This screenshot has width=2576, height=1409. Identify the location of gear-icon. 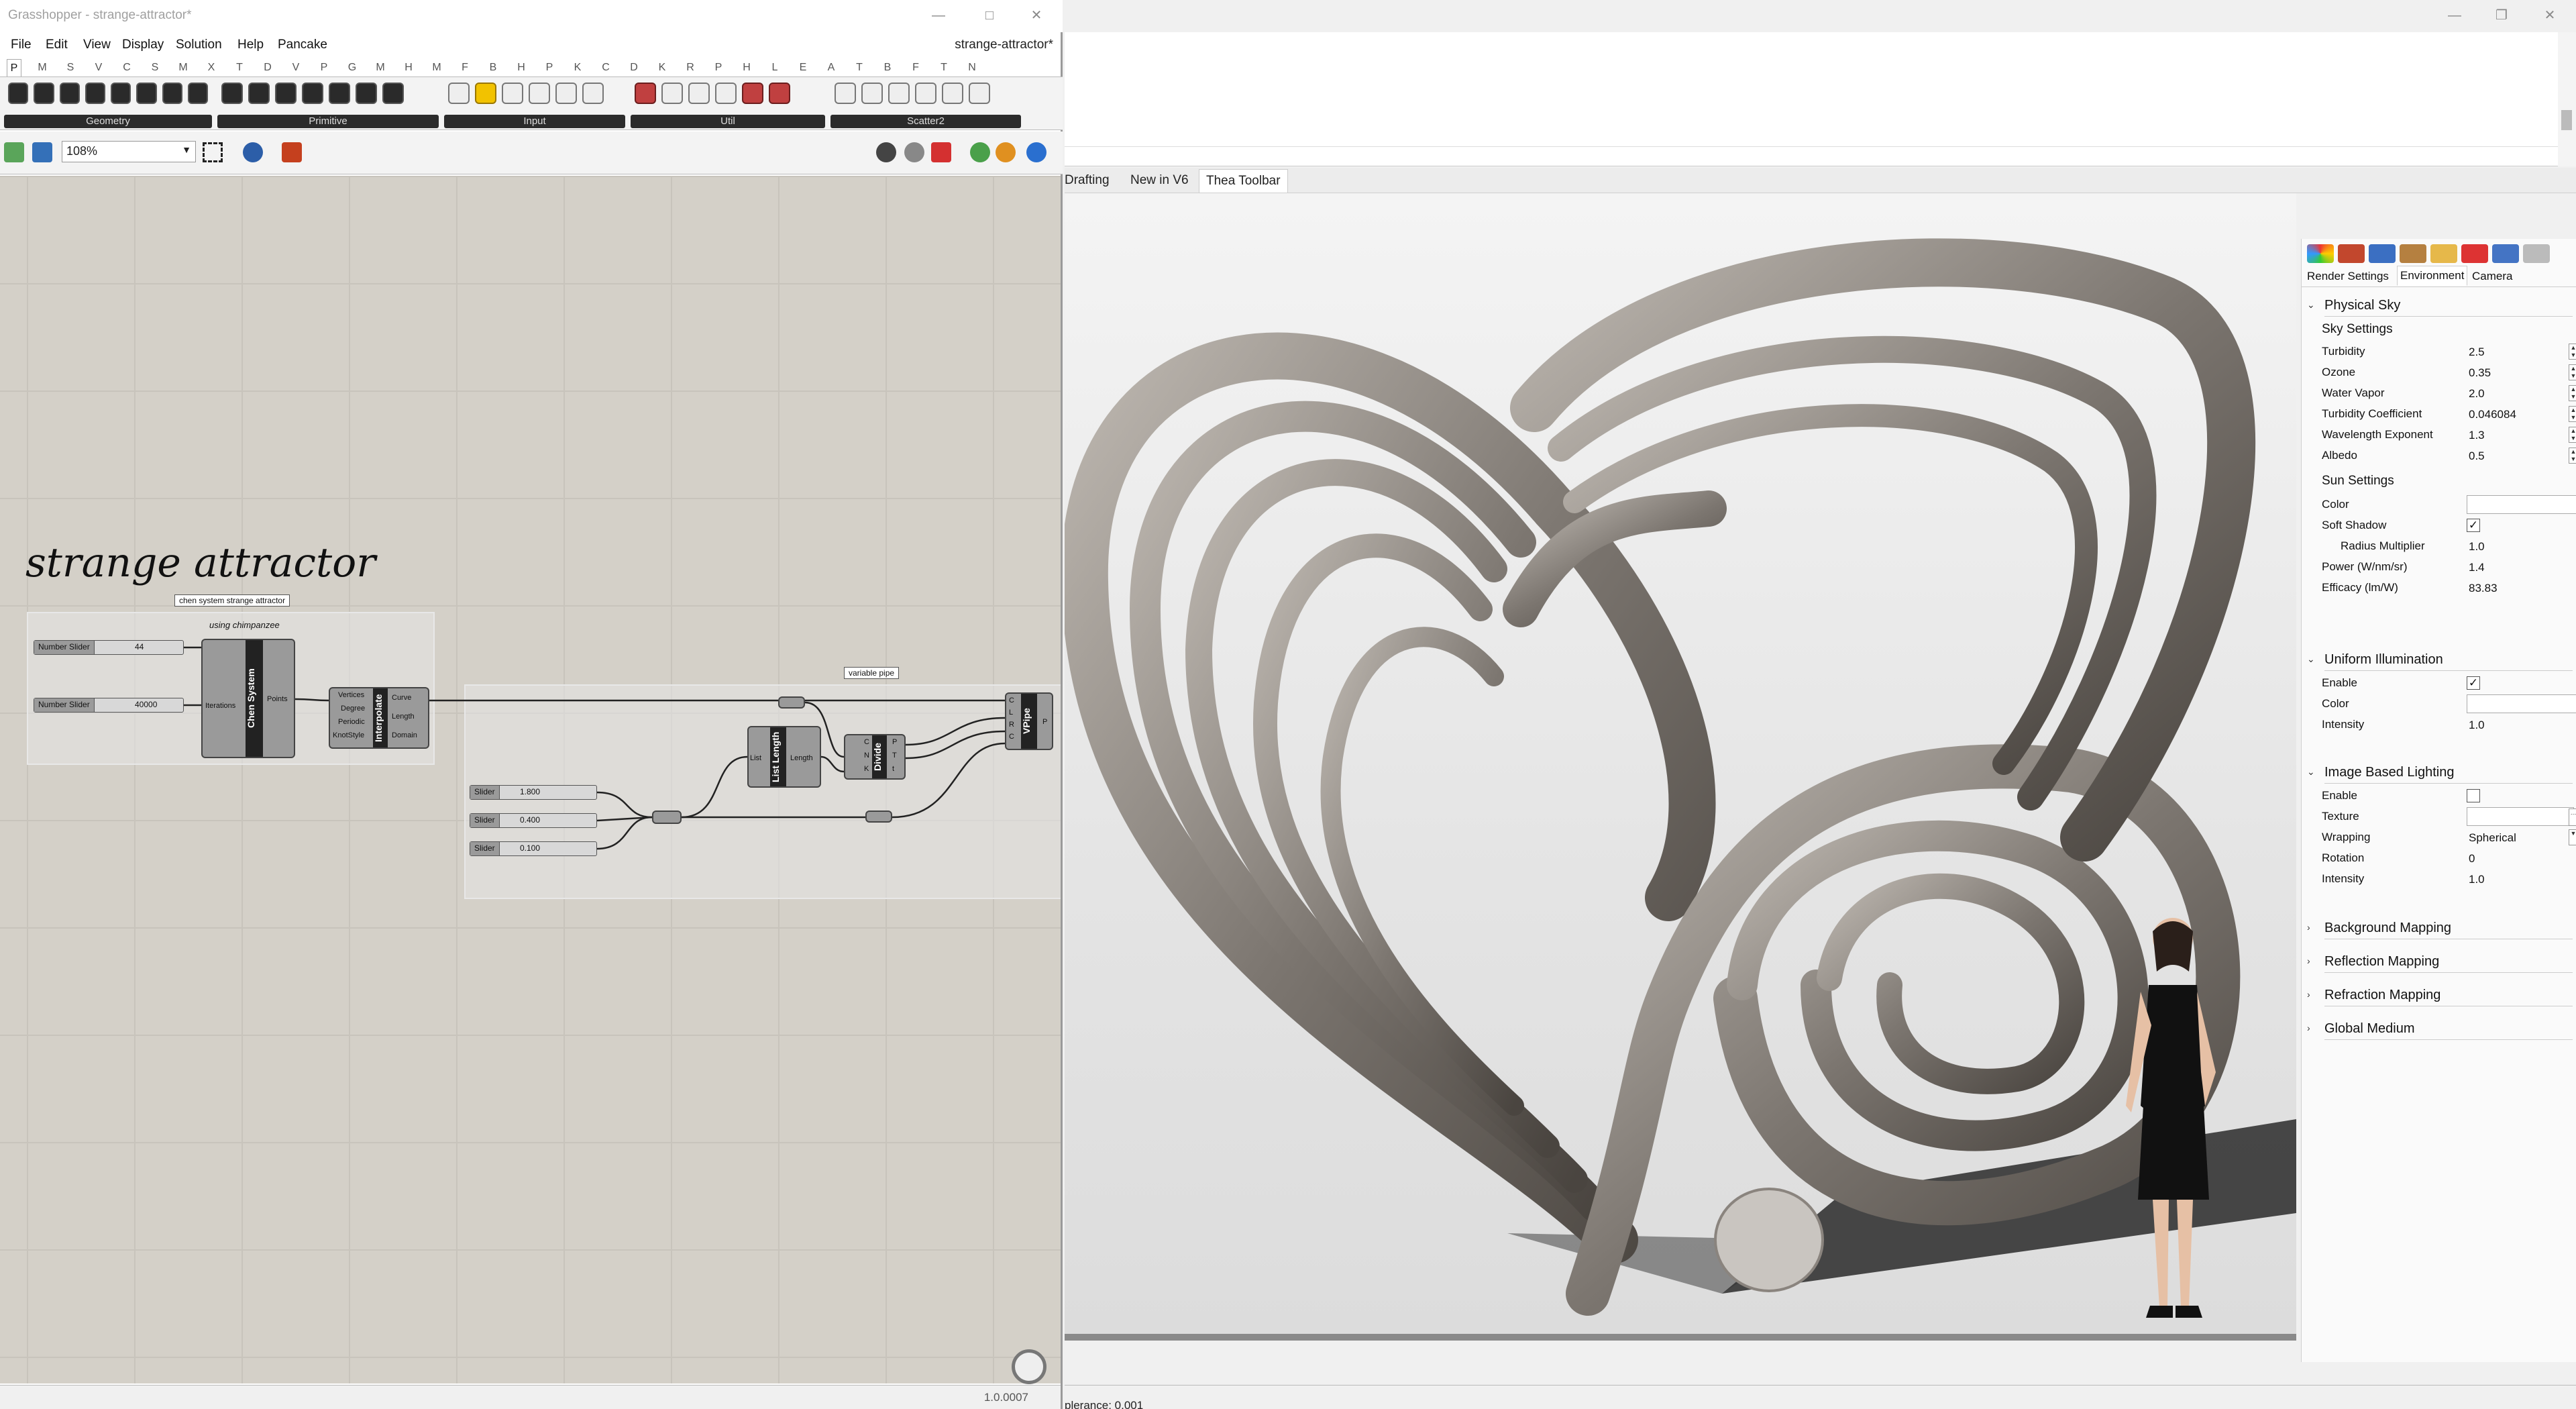
(2536, 253).